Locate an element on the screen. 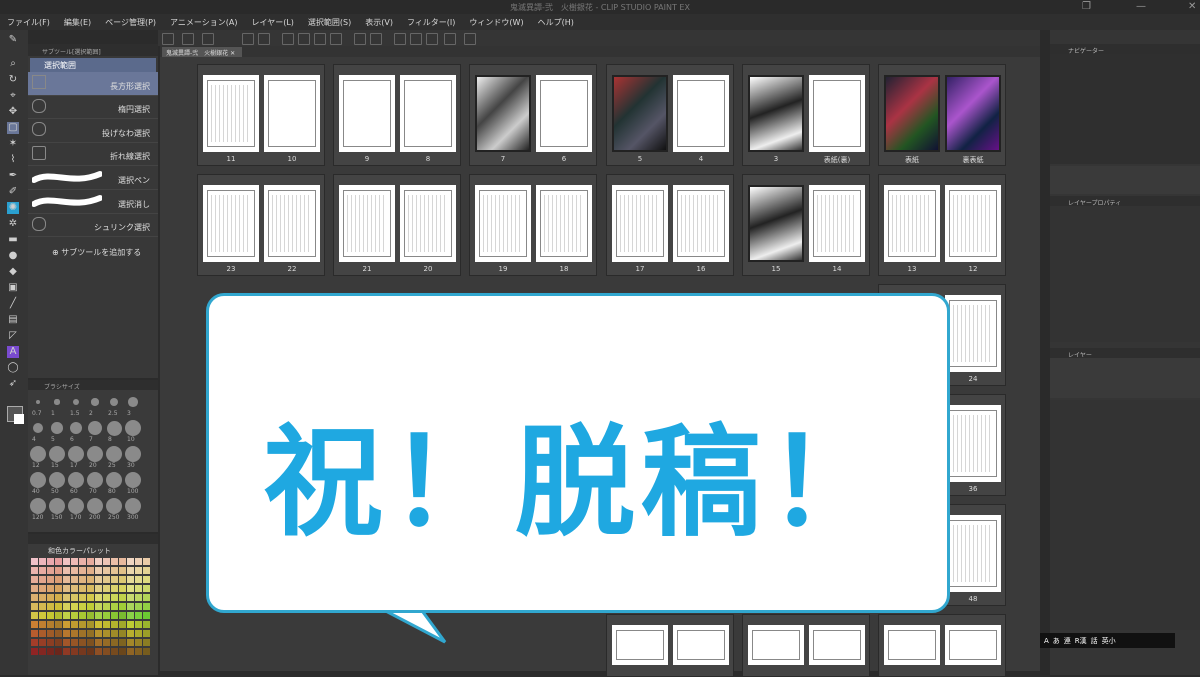 The image size is (1200, 677). invert-selection-icon is located at coordinates (376, 39).